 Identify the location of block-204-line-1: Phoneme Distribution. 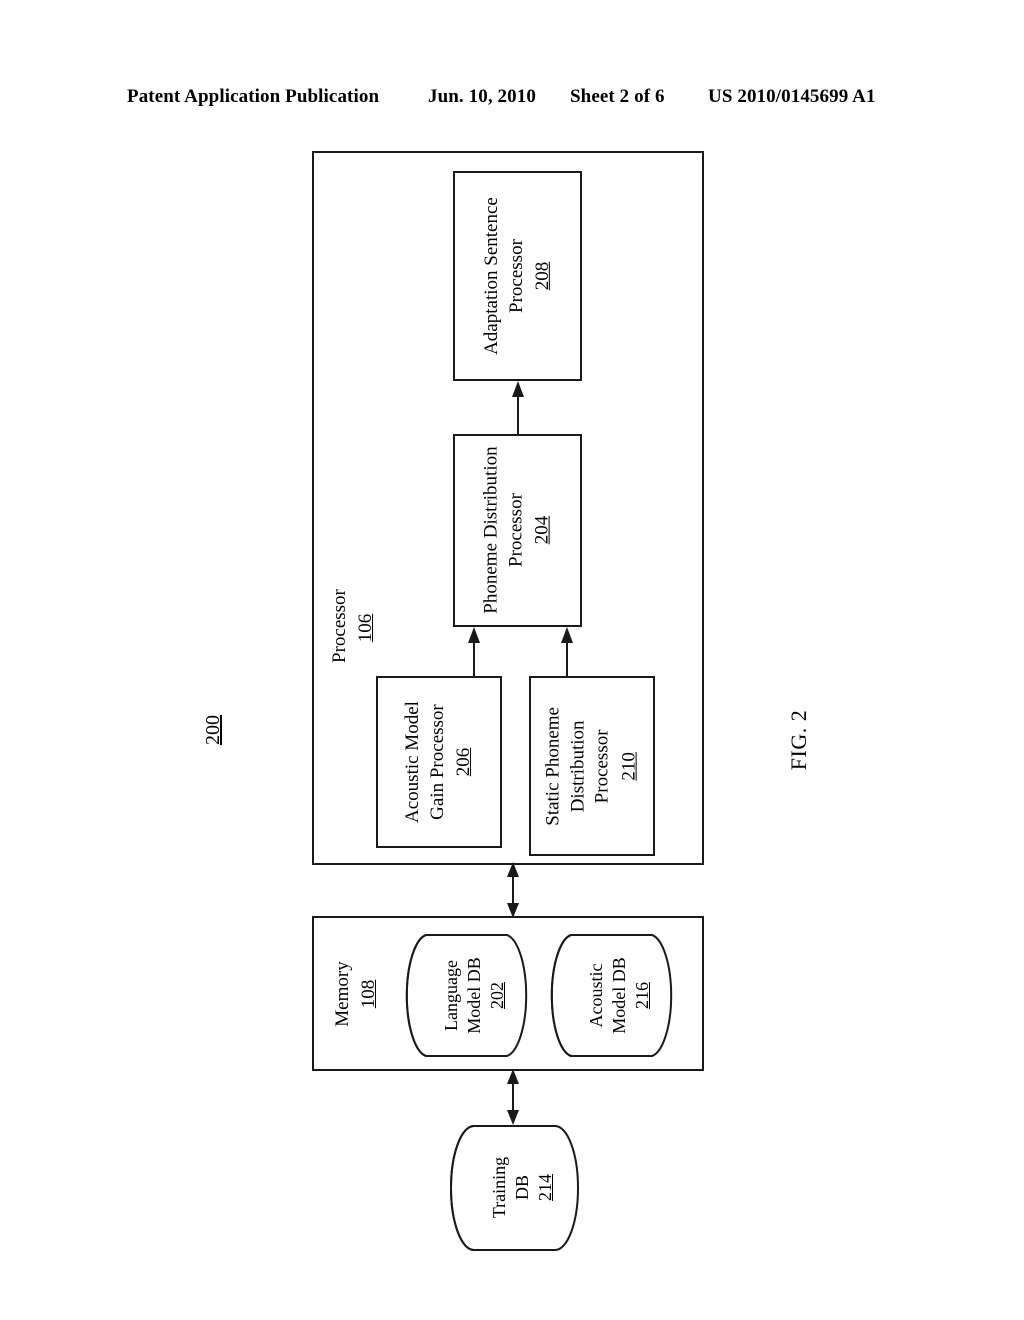
(491, 530).